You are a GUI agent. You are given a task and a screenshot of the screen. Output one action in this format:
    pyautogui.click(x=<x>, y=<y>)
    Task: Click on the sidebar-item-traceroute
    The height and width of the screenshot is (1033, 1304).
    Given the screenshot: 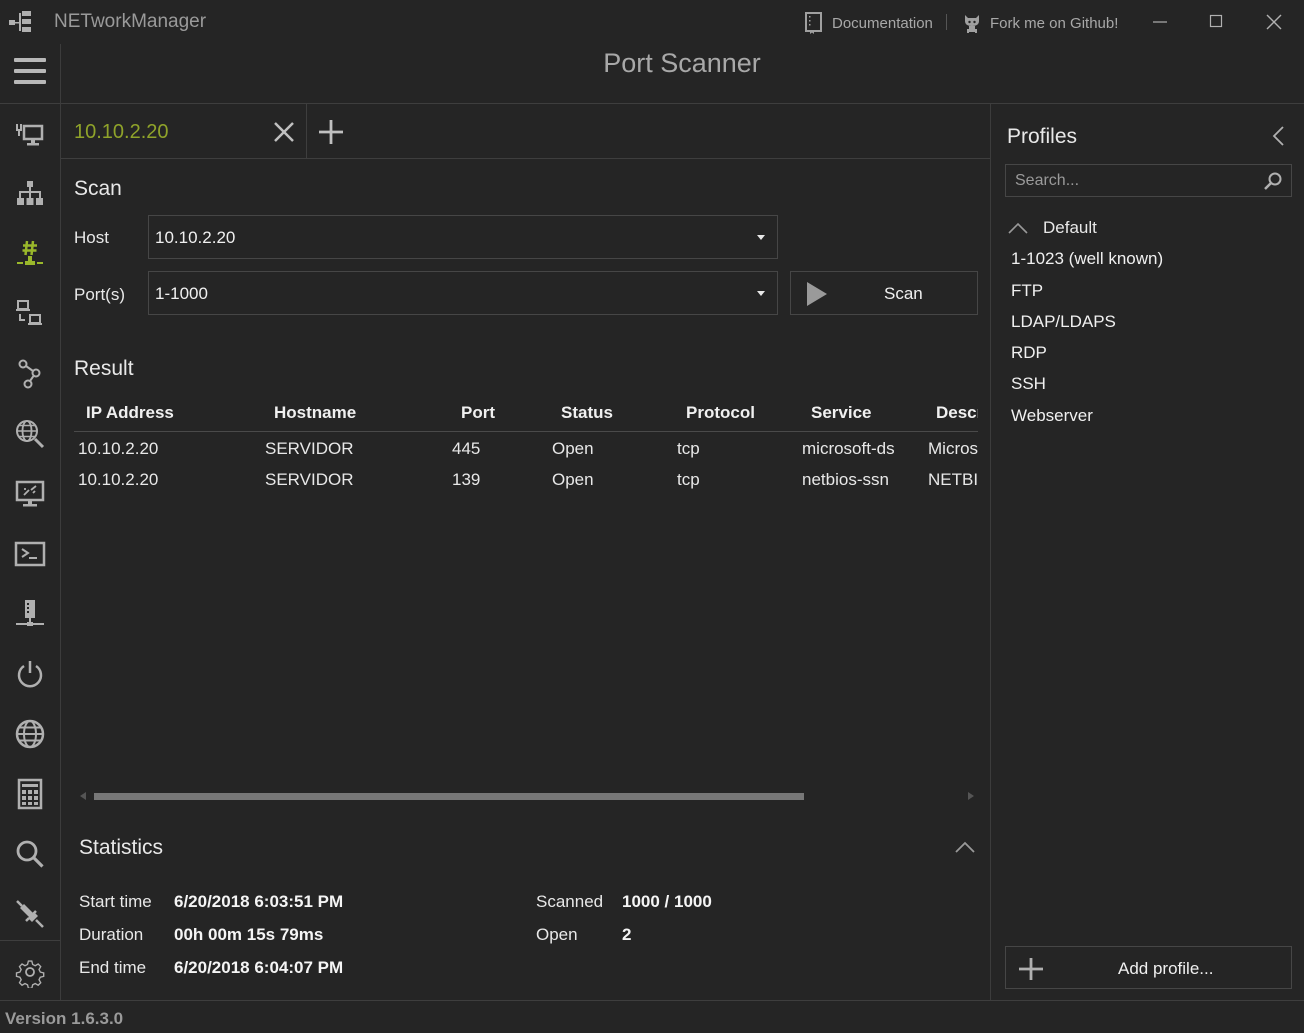 What is the action you would take?
    pyautogui.click(x=30, y=374)
    